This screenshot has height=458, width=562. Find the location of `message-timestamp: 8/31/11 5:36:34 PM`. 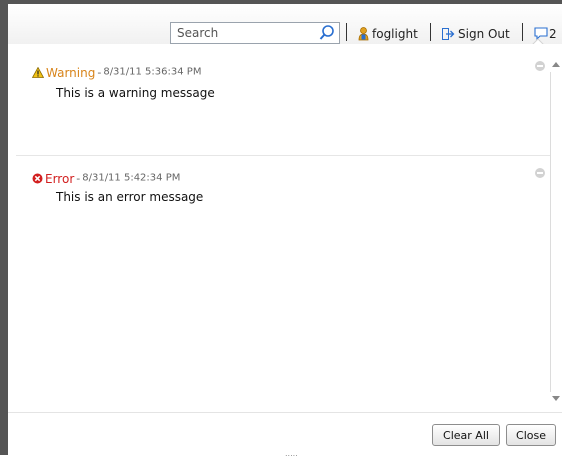

message-timestamp: 8/31/11 5:36:34 PM is located at coordinates (152, 72).